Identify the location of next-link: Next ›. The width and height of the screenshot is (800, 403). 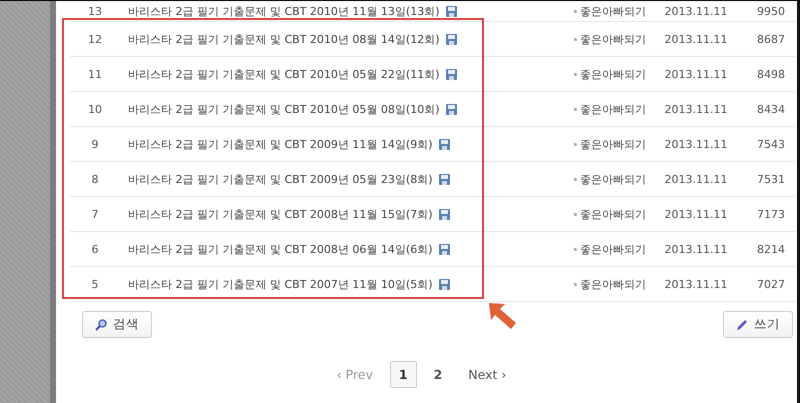
(487, 374).